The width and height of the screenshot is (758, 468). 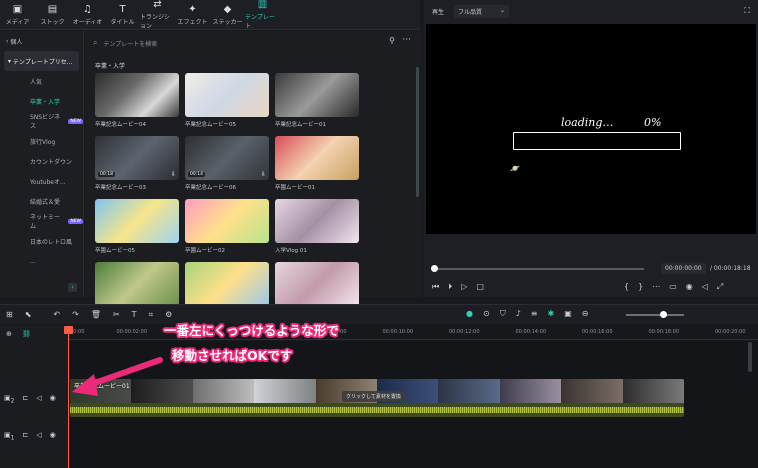 I want to click on template-card: 卒園ムービー01, so click(x=317, y=163).